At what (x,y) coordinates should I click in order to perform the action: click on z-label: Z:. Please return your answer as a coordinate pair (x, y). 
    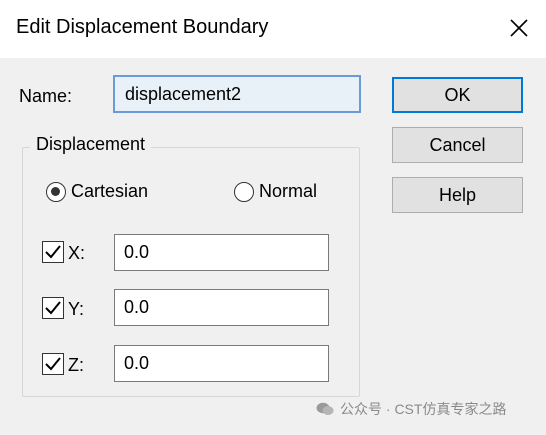
    Looking at the image, I should click on (76, 365).